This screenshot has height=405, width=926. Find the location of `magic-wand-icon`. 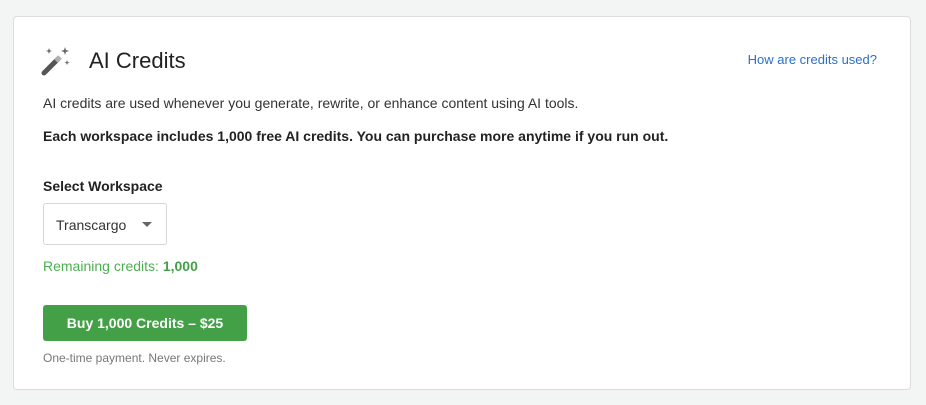

magic-wand-icon is located at coordinates (56, 61).